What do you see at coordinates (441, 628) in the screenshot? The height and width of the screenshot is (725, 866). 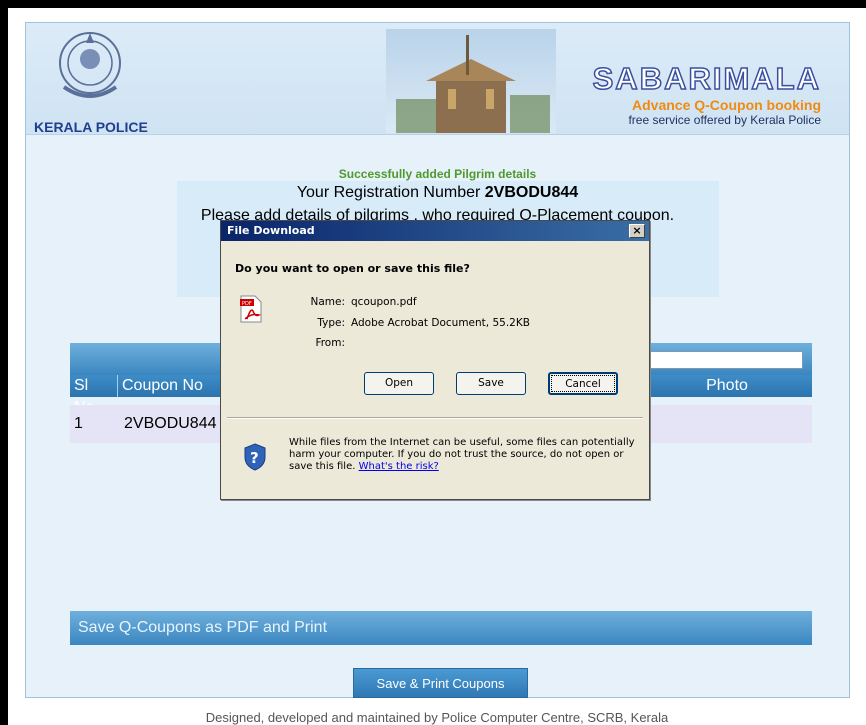 I see `save-section-bar: Save Q-Coupons as PDF and Print` at bounding box center [441, 628].